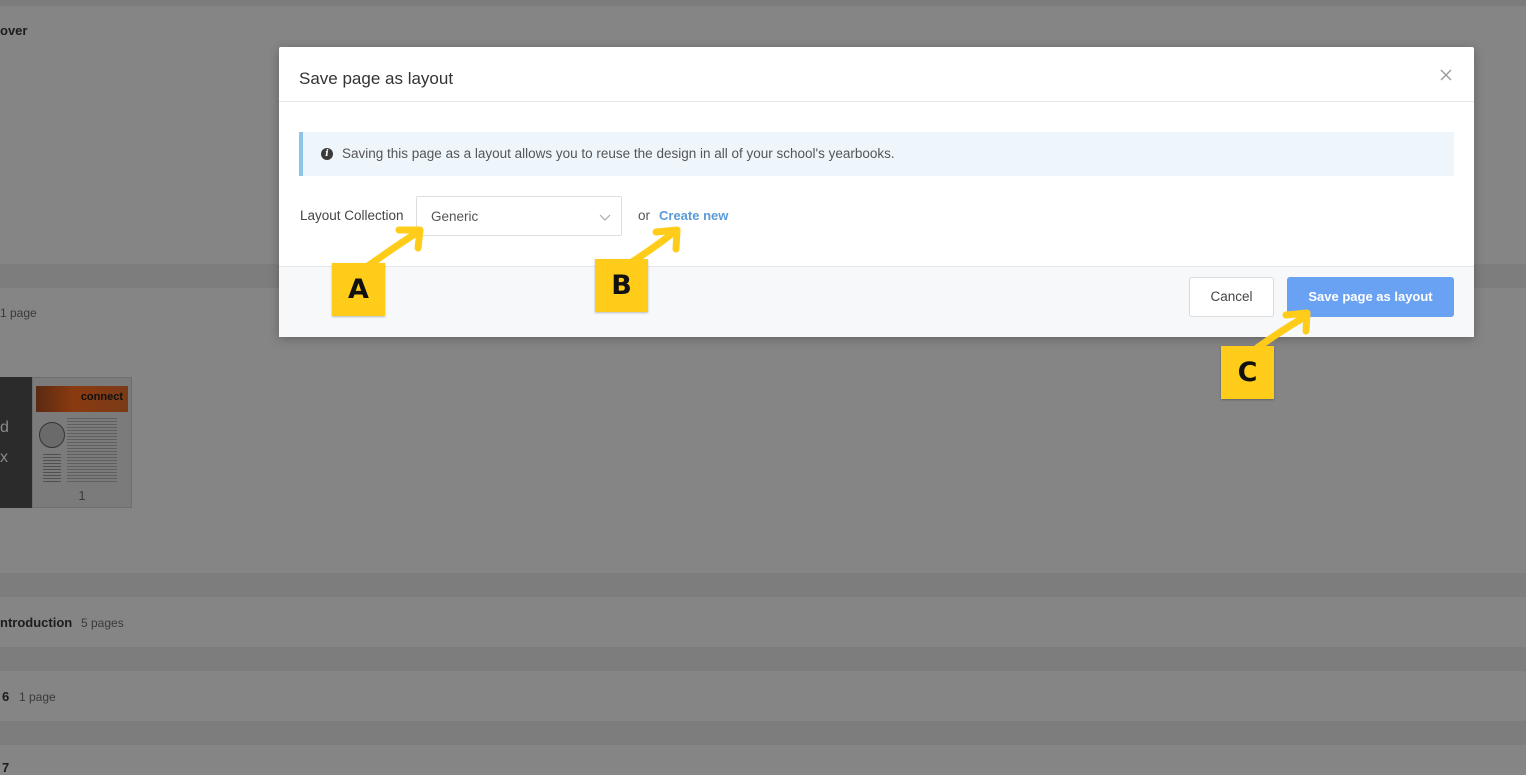 This screenshot has height=775, width=1526. I want to click on save-page-as-layout-button: Save page as layout, so click(1370, 297).